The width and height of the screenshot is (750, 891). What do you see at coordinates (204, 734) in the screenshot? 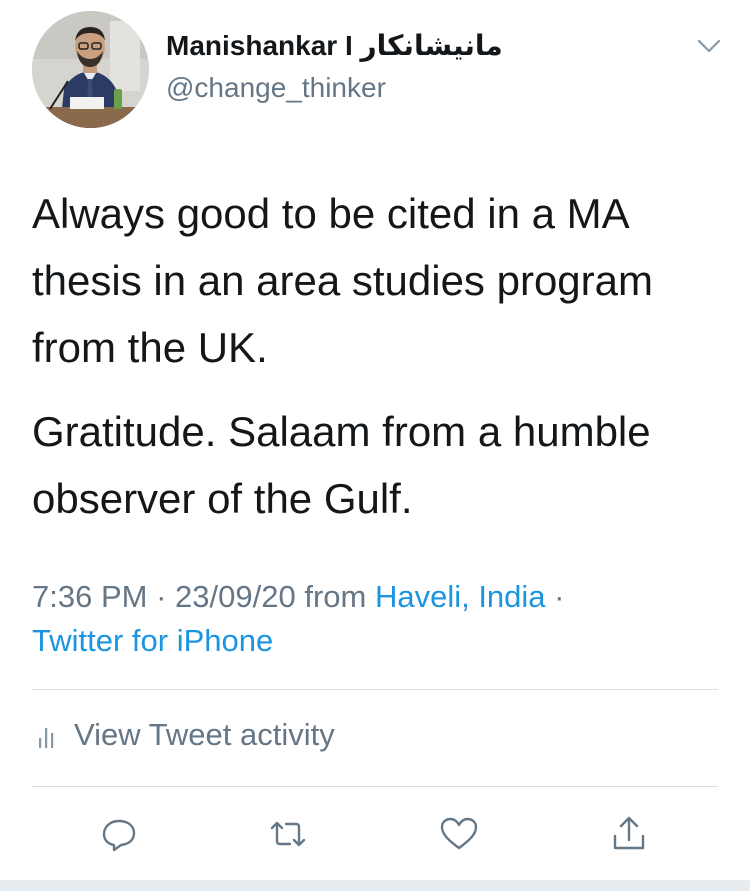
I see `view-activity-label: View Tweet activity` at bounding box center [204, 734].